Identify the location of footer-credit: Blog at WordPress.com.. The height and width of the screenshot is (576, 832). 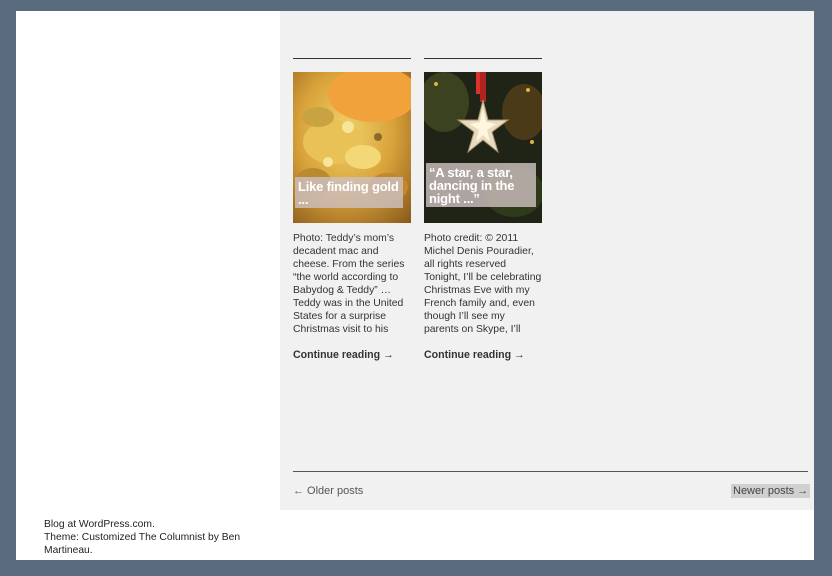
(154, 524).